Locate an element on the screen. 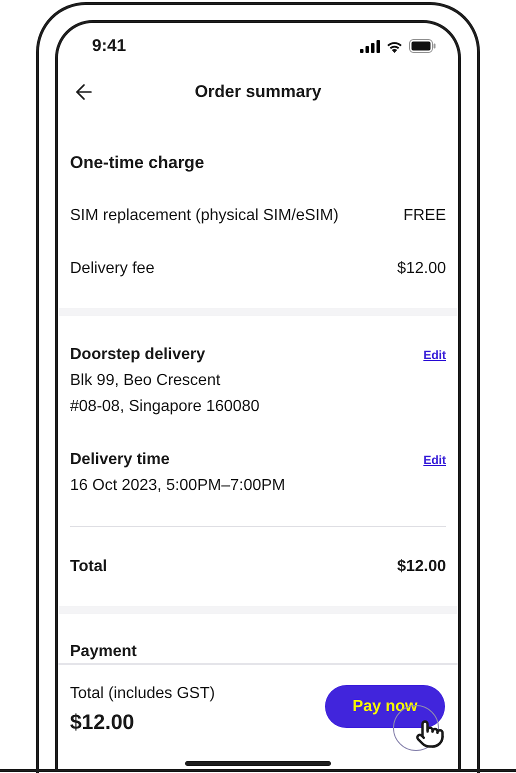 This screenshot has width=516, height=773. status-time: 9:41 is located at coordinates (109, 46).